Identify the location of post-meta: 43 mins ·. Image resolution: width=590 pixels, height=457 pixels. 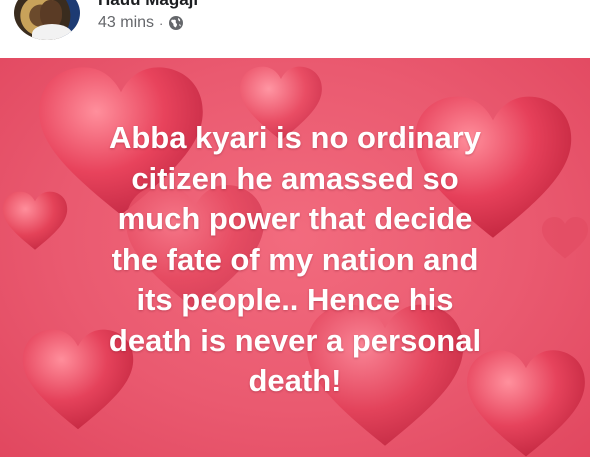
(141, 23).